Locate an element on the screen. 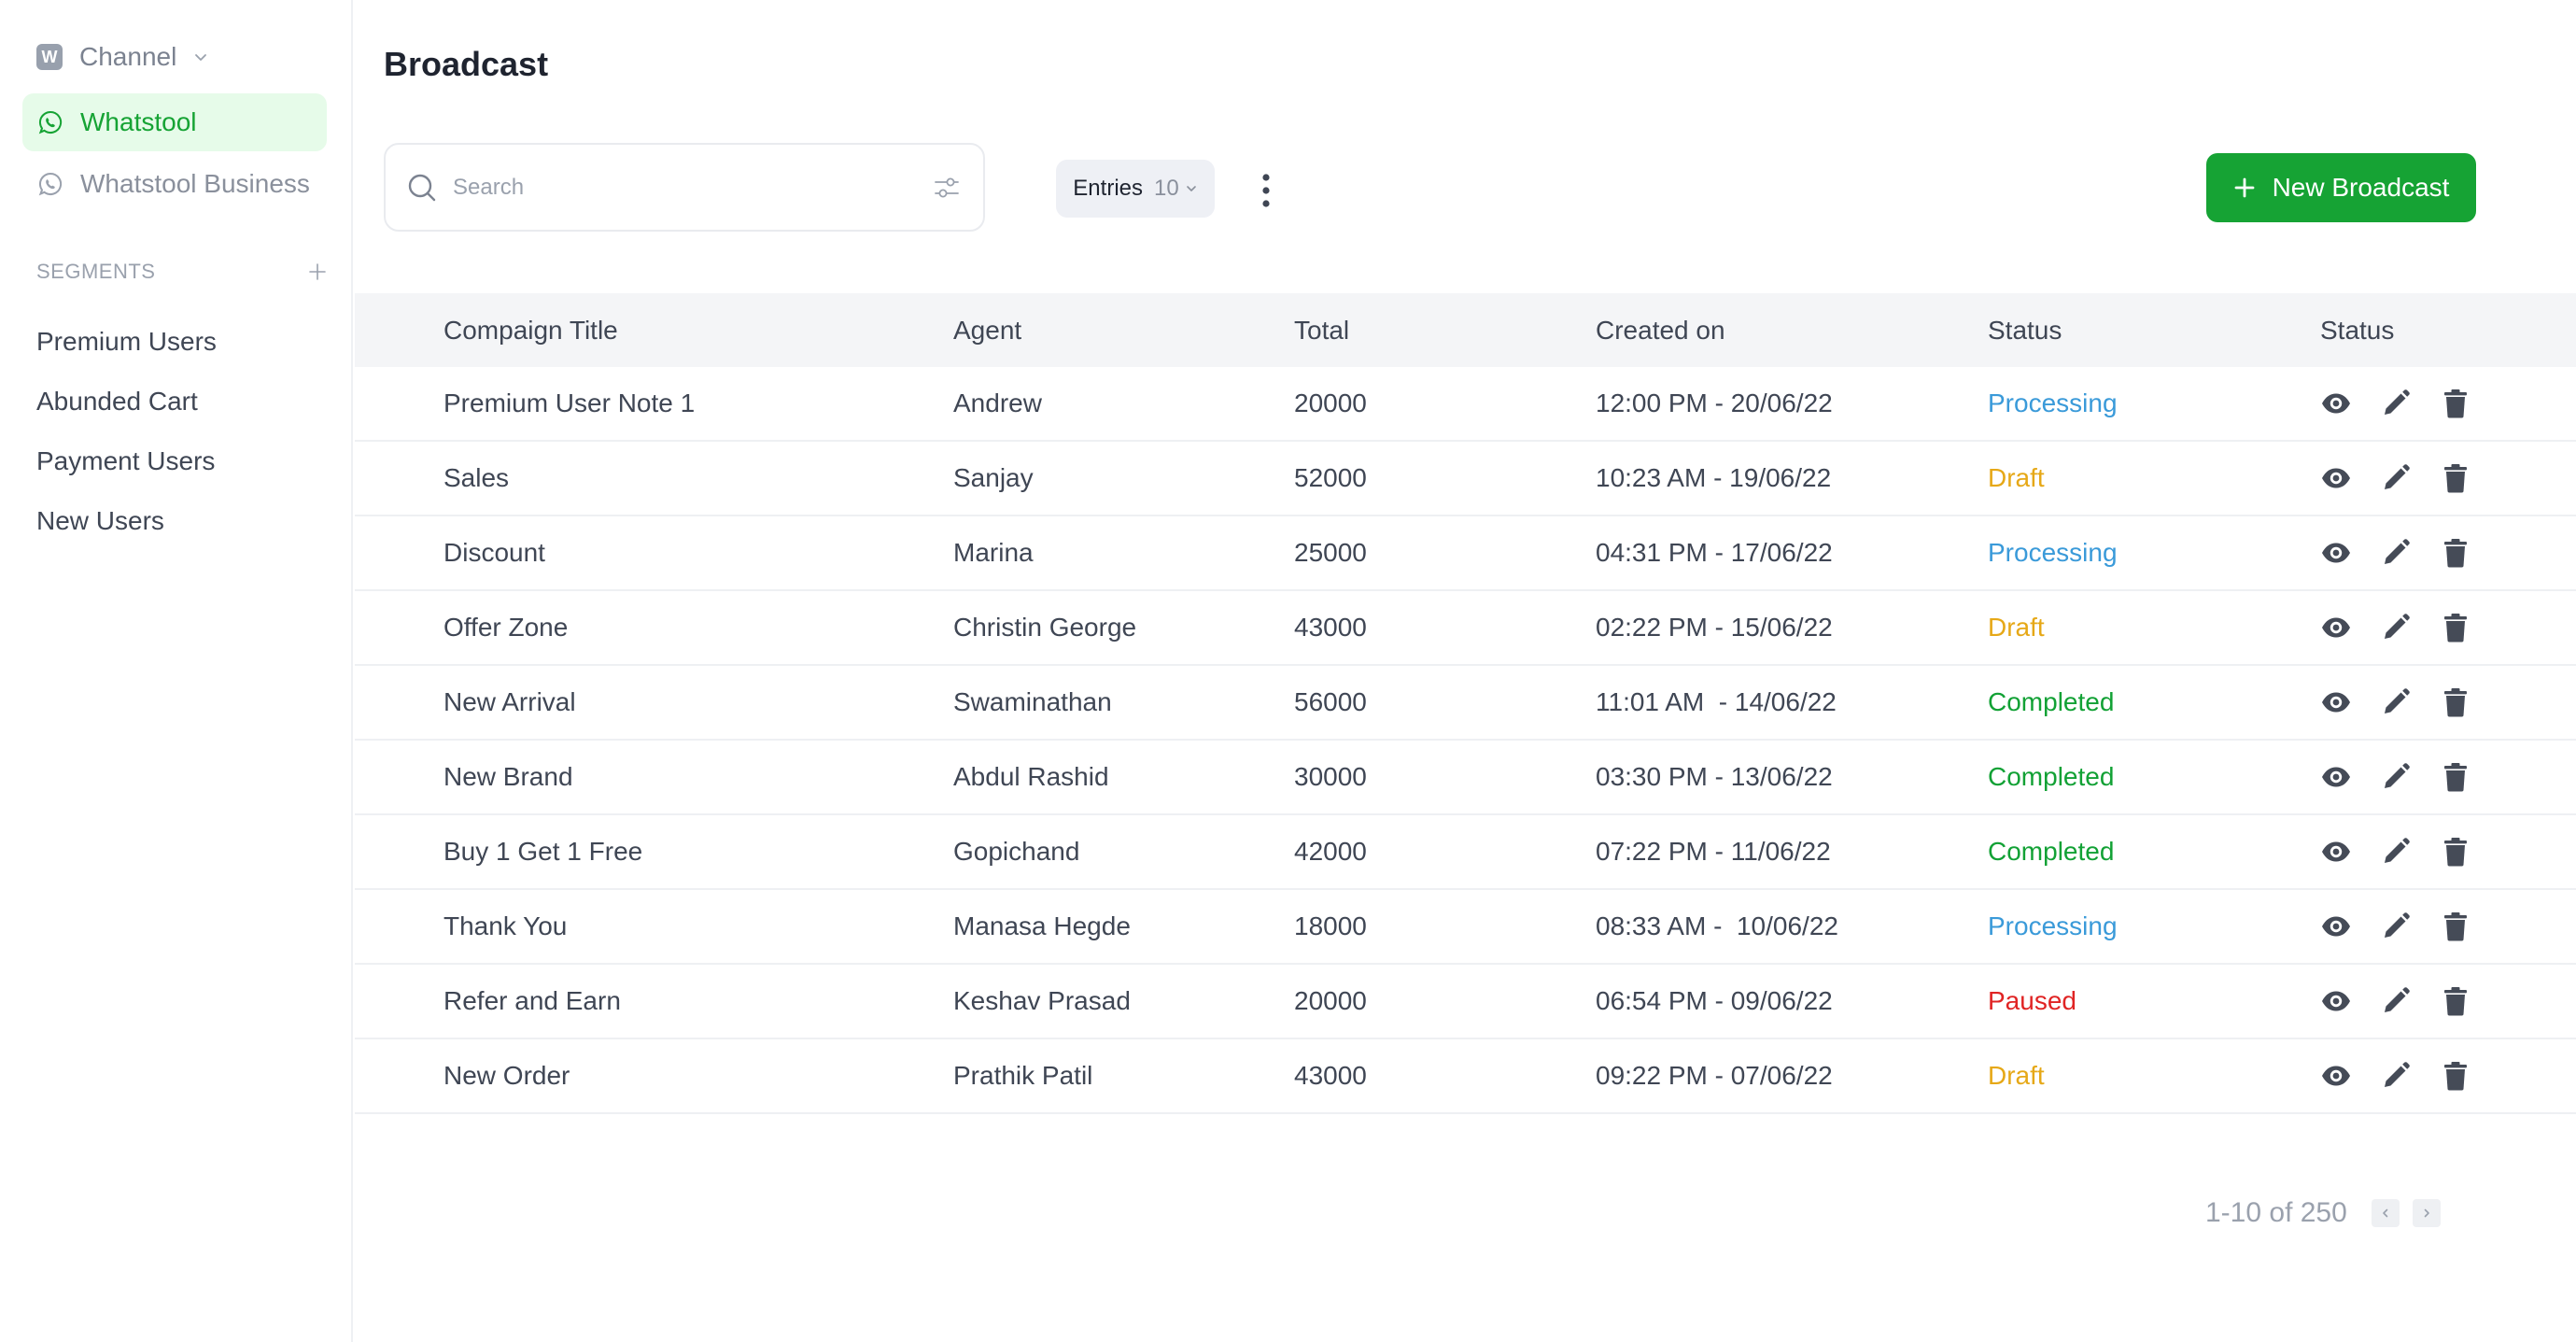 The width and height of the screenshot is (2576, 1342). search-input is located at coordinates (685, 188).